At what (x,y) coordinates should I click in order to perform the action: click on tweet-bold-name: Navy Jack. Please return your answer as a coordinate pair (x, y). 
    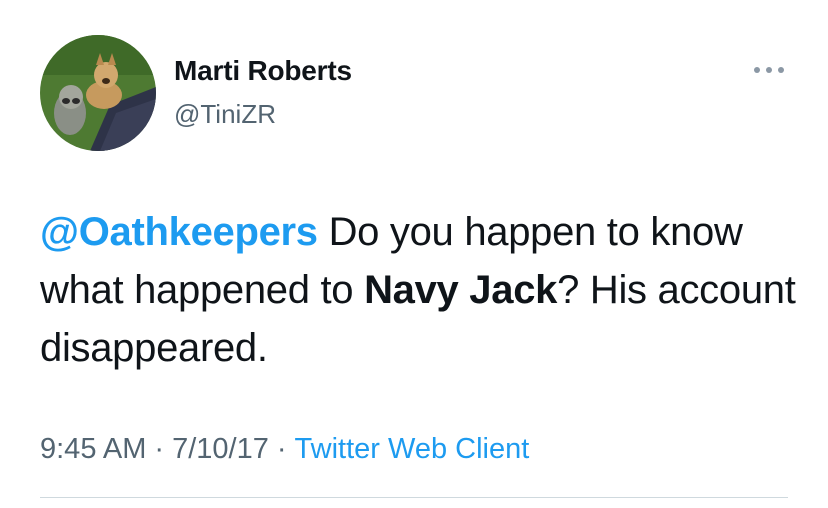
    Looking at the image, I should click on (461, 290).